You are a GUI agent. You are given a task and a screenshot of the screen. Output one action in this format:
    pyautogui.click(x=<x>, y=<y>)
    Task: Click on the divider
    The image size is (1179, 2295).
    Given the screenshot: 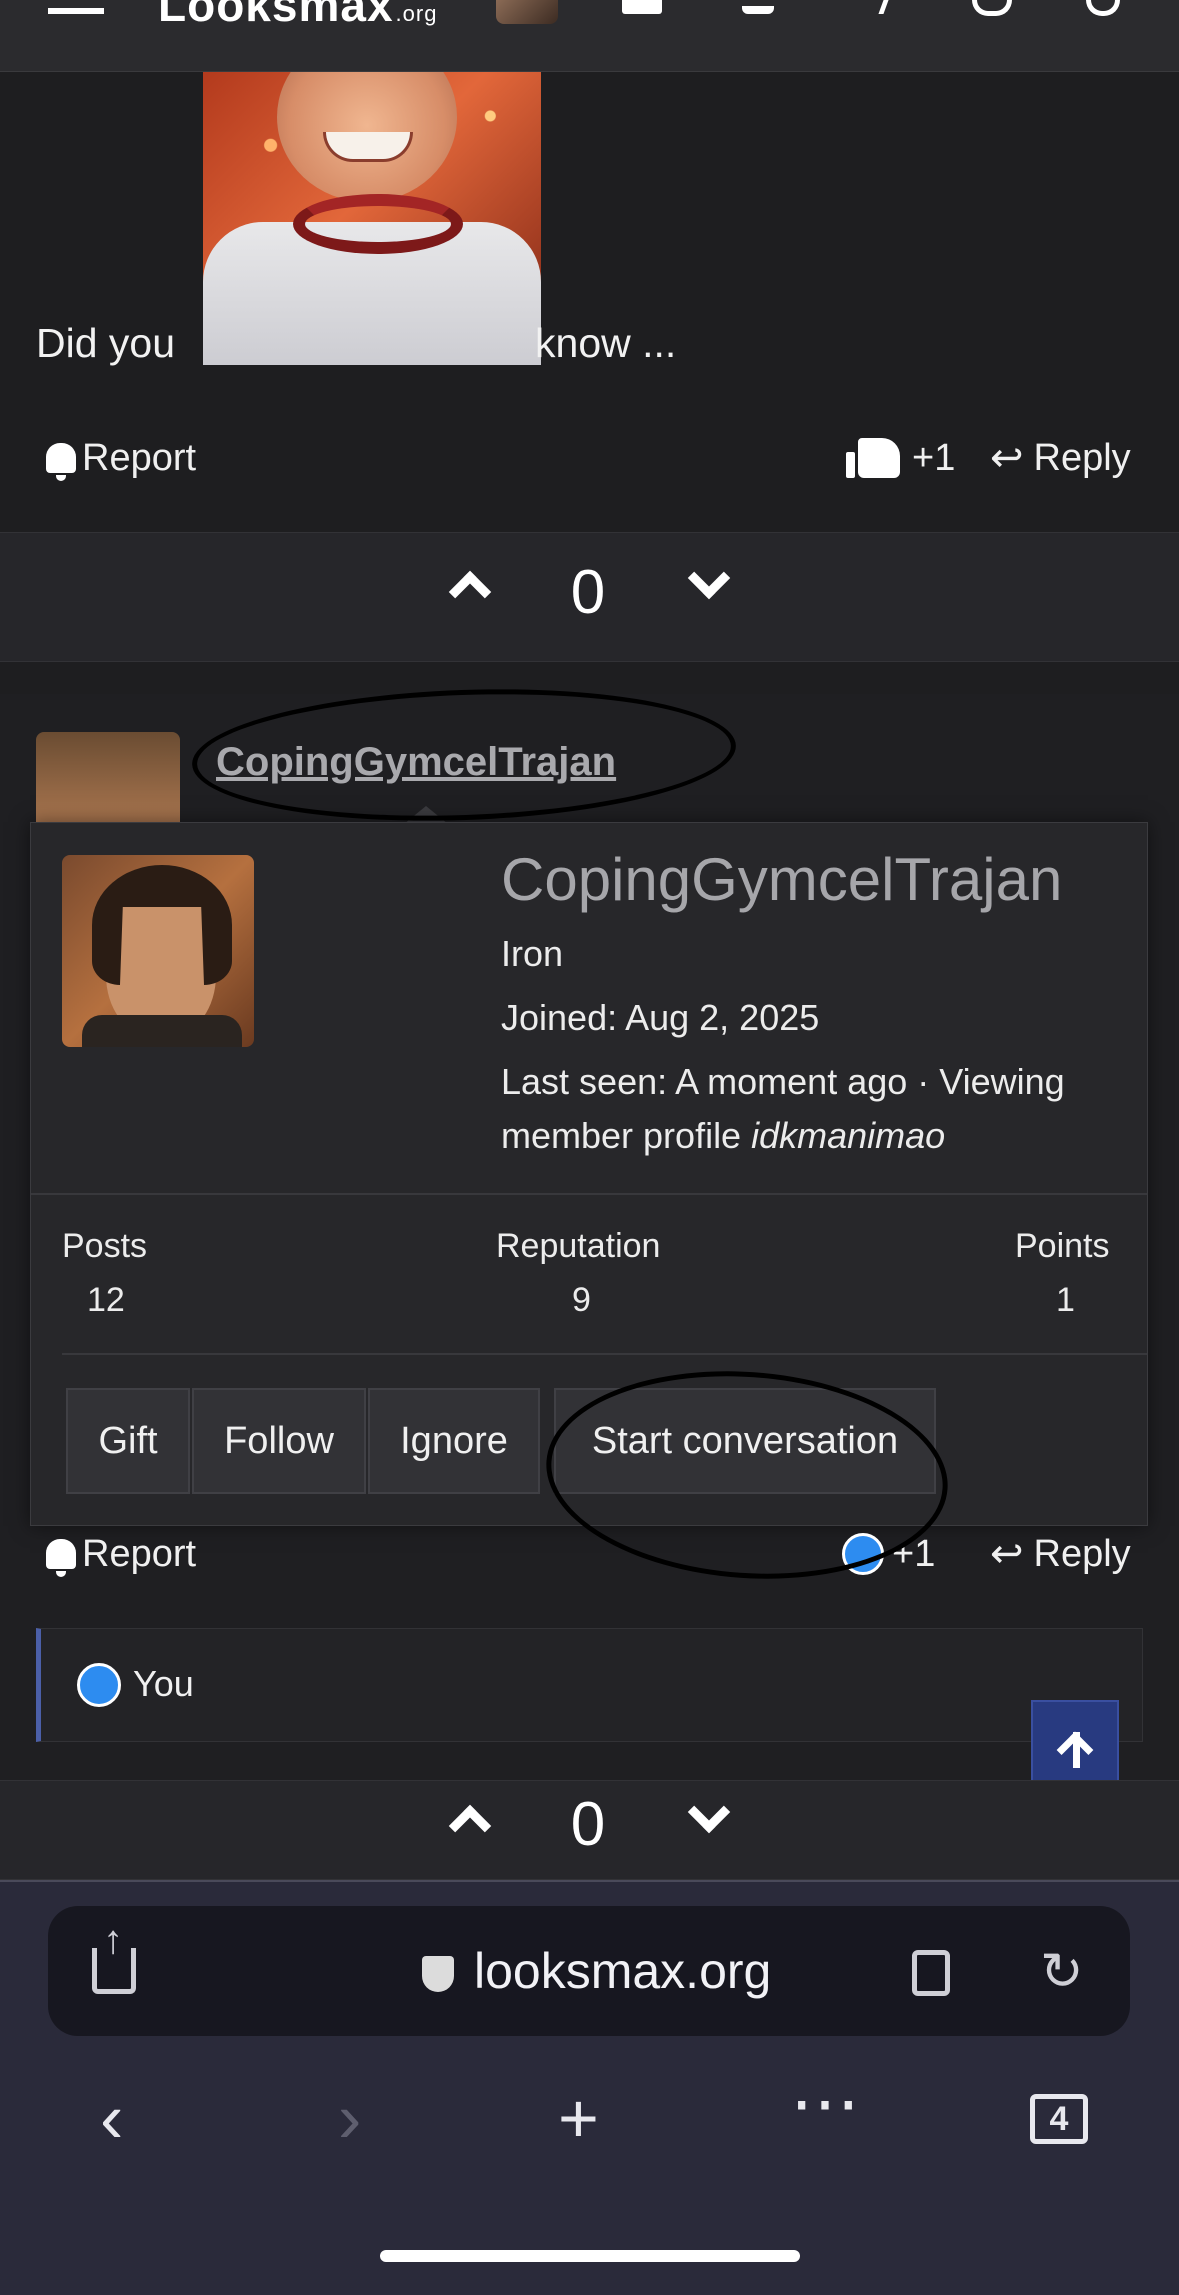 What is the action you would take?
    pyautogui.click(x=604, y=1354)
    